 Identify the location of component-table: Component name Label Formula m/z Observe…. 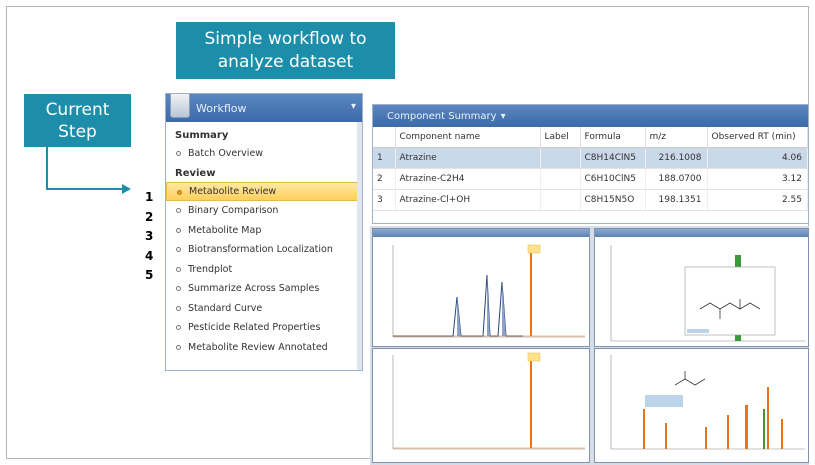
(590, 169).